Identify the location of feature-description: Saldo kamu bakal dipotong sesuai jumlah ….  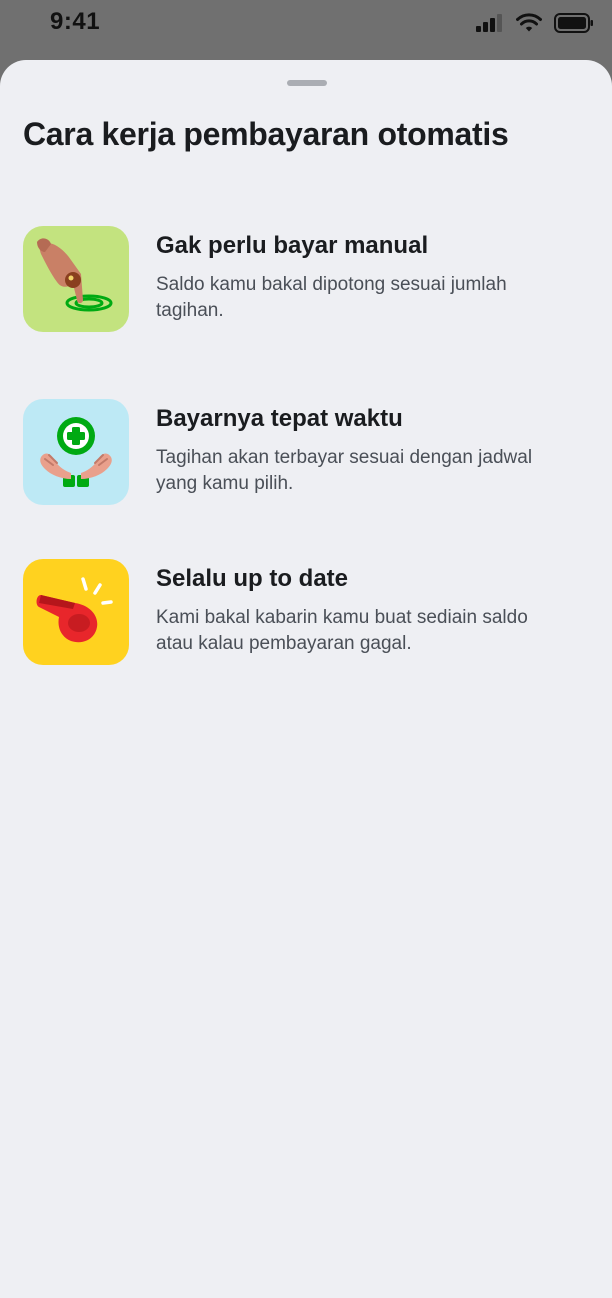
(331, 297).